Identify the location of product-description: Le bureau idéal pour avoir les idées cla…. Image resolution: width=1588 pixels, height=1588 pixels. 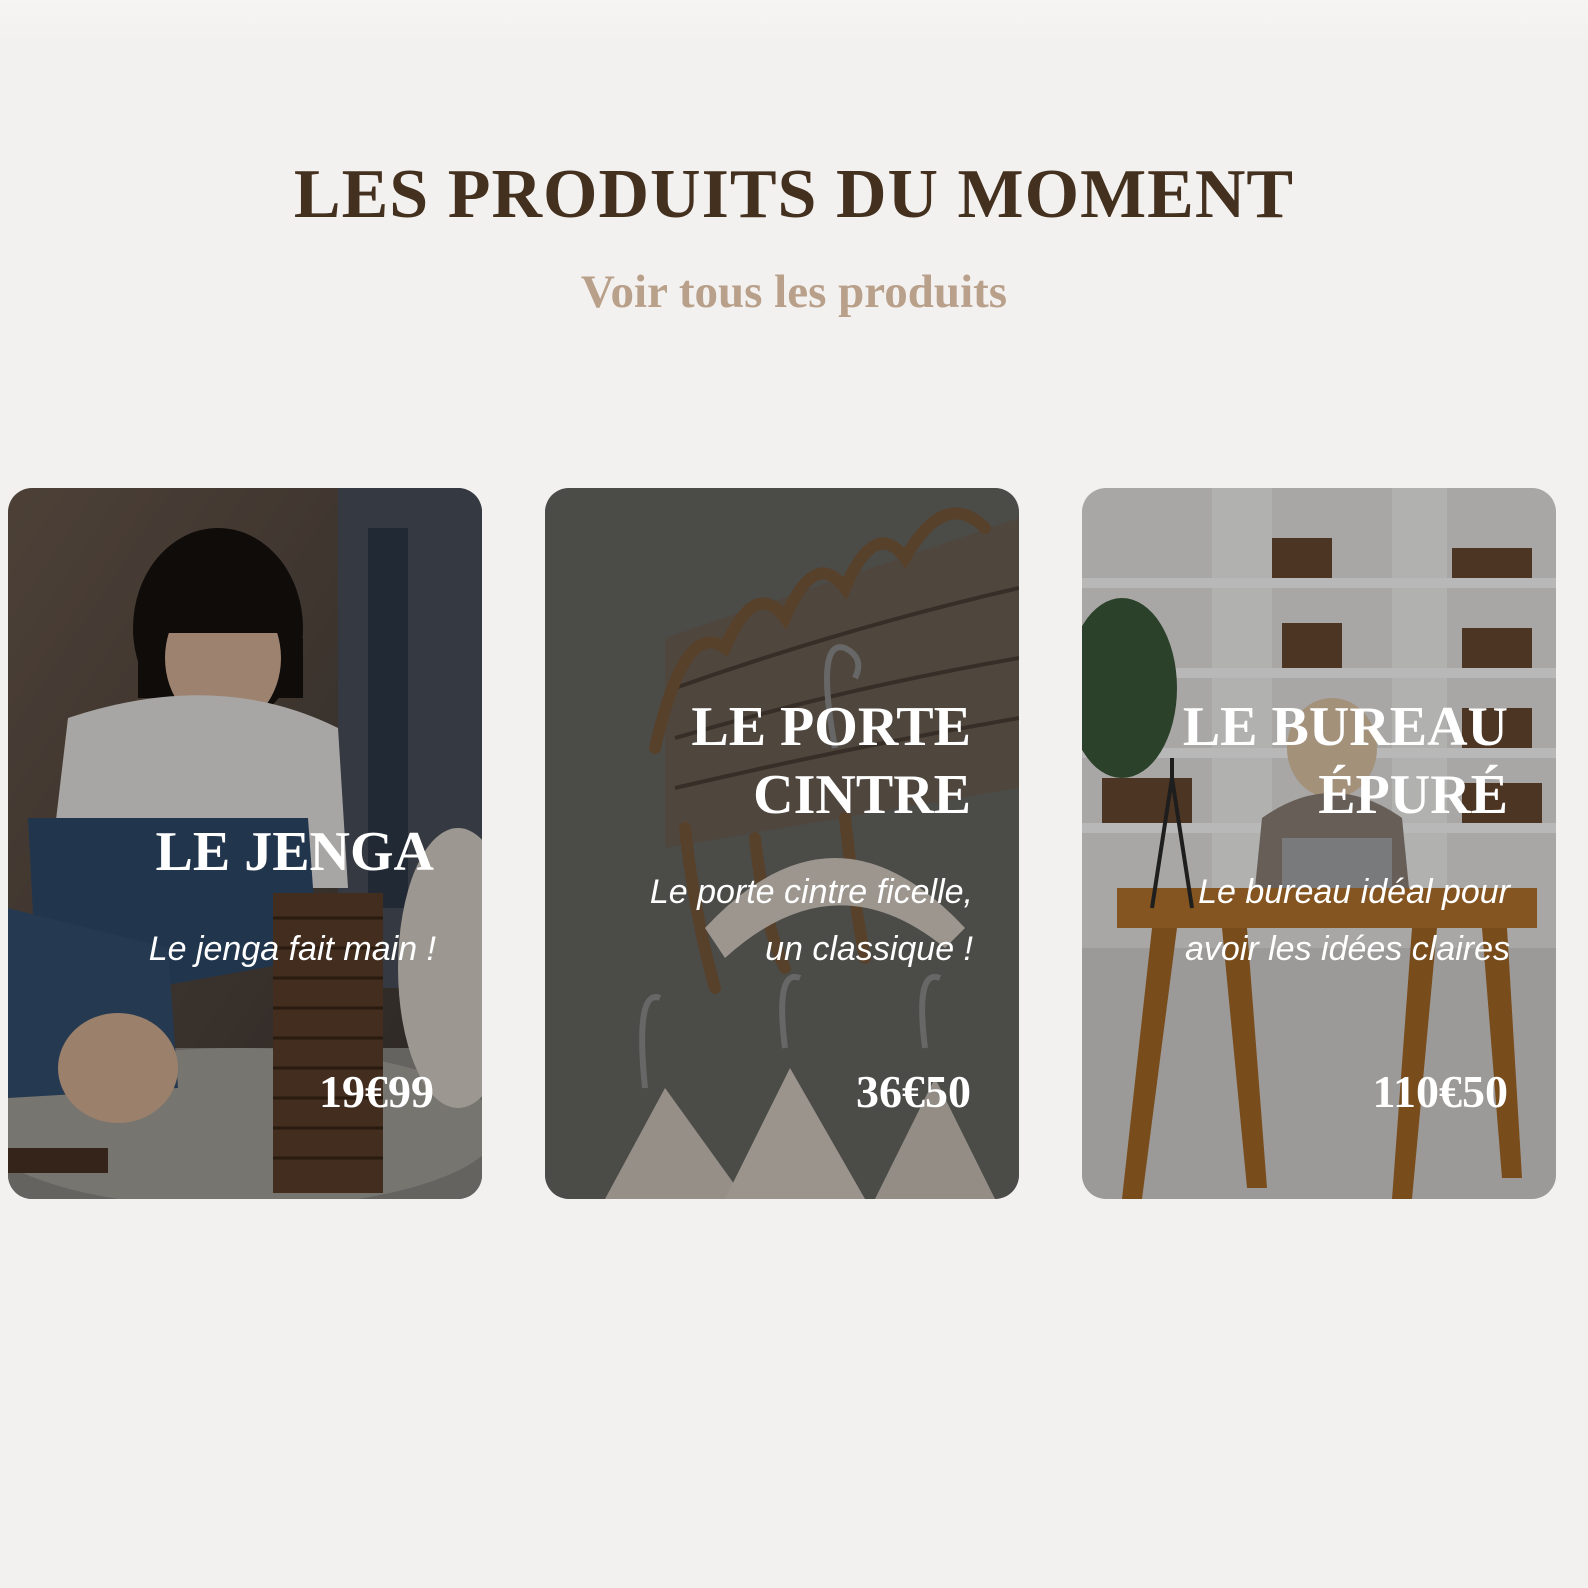
(1347, 920).